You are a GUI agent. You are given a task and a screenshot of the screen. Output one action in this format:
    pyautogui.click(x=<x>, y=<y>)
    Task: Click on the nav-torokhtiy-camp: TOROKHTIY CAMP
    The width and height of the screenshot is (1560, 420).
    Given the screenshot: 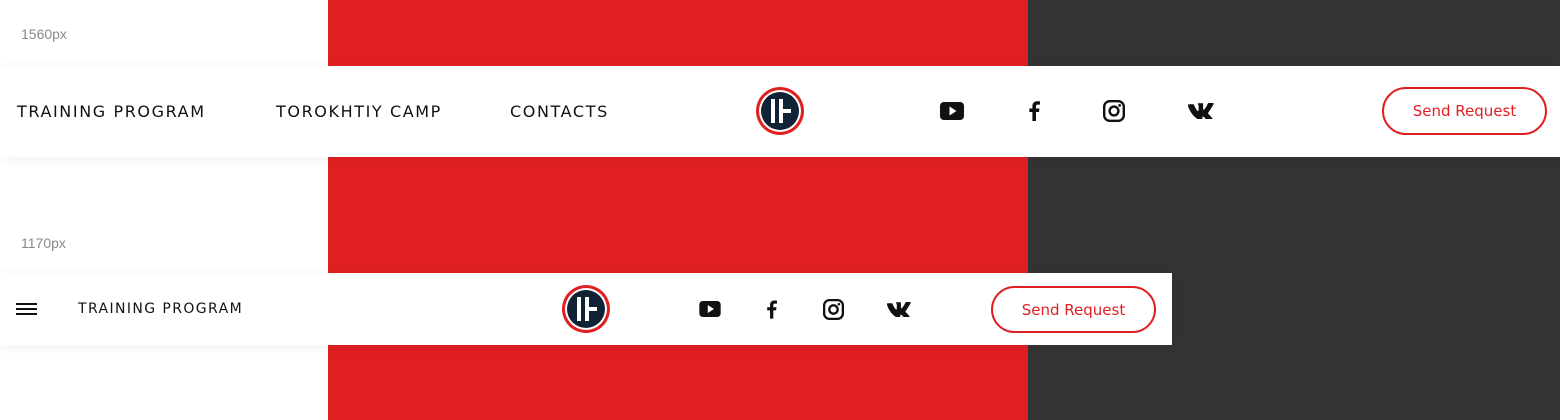 What is the action you would take?
    pyautogui.click(x=359, y=111)
    